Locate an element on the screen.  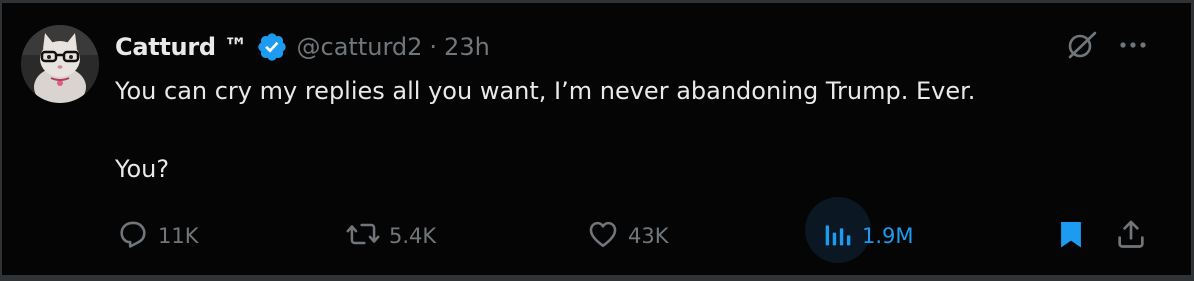
bottom-border is located at coordinates (597, 278).